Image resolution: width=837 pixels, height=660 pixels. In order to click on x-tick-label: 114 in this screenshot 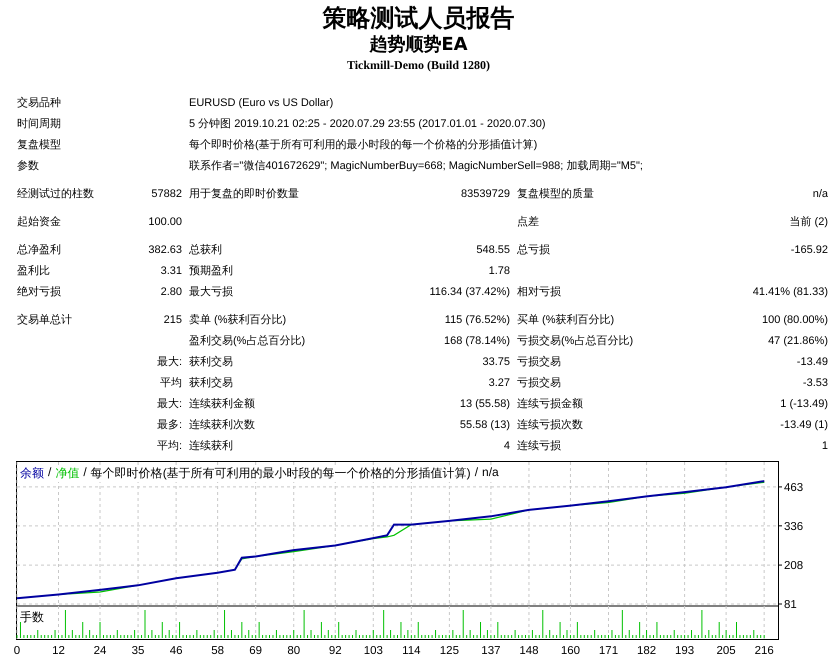, I will do `click(411, 651)`.